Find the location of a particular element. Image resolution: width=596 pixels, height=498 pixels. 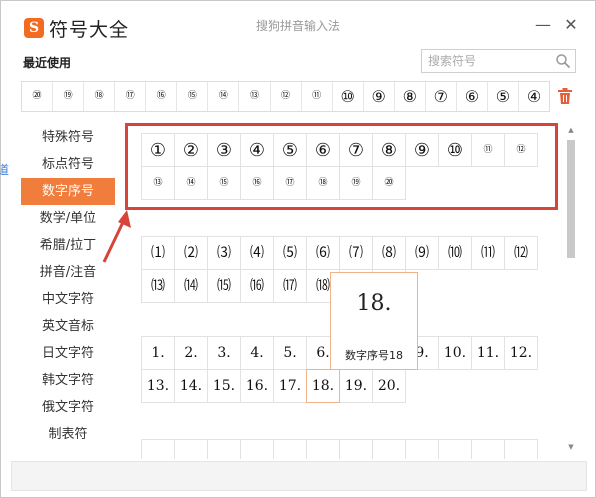

symbol-cell: ⑫ is located at coordinates (521, 150).